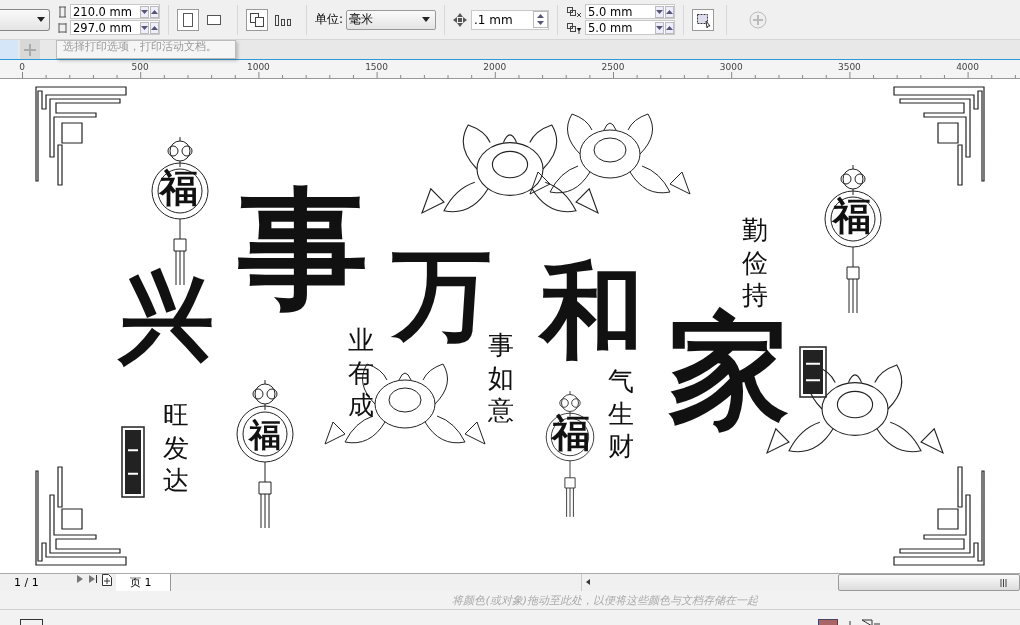 The image size is (1020, 625). Describe the element at coordinates (541, 23) in the screenshot. I see `decrease-arrow-icon` at that location.